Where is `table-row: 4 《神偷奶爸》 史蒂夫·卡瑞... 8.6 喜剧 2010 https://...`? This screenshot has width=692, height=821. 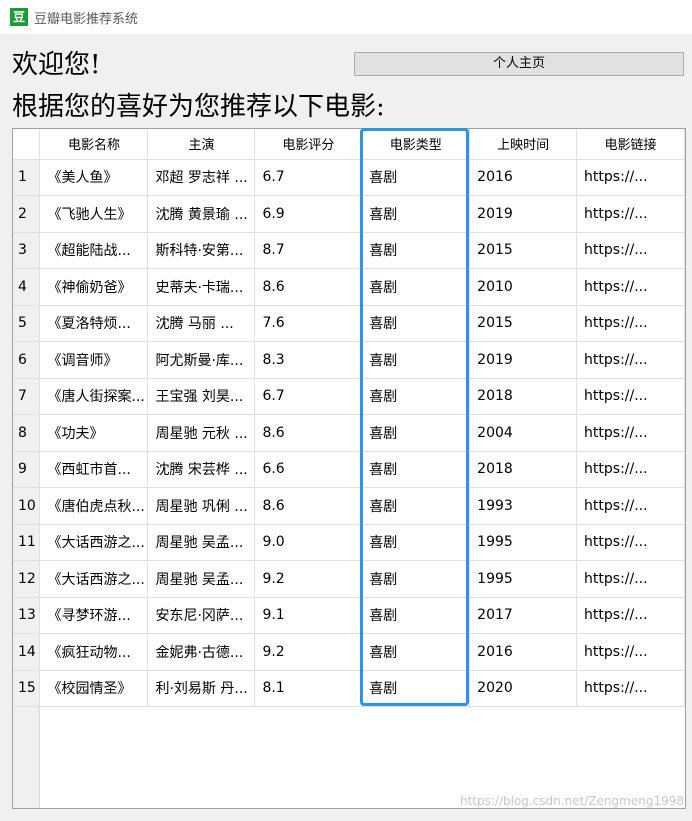
table-row: 4 《神偷奶爸》 史蒂夫·卡瑞... 8.6 喜剧 2010 https://... is located at coordinates (349, 287).